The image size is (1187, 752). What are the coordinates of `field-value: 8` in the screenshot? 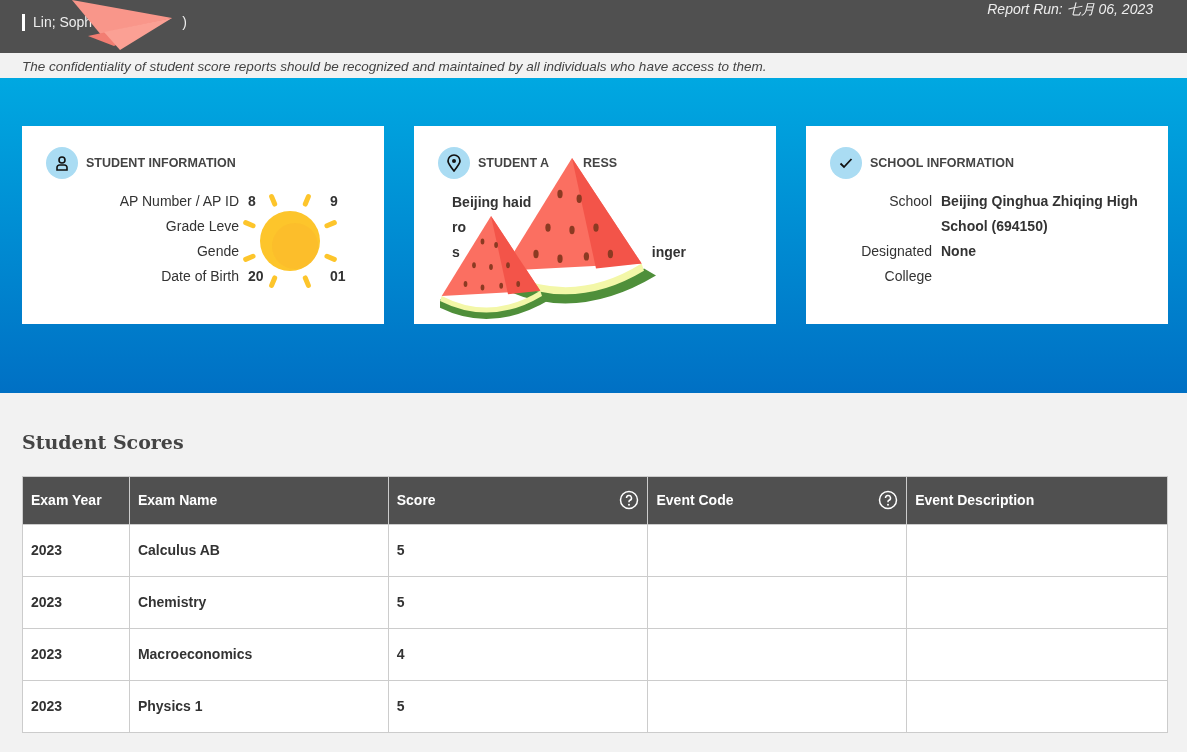 It's located at (252, 201).